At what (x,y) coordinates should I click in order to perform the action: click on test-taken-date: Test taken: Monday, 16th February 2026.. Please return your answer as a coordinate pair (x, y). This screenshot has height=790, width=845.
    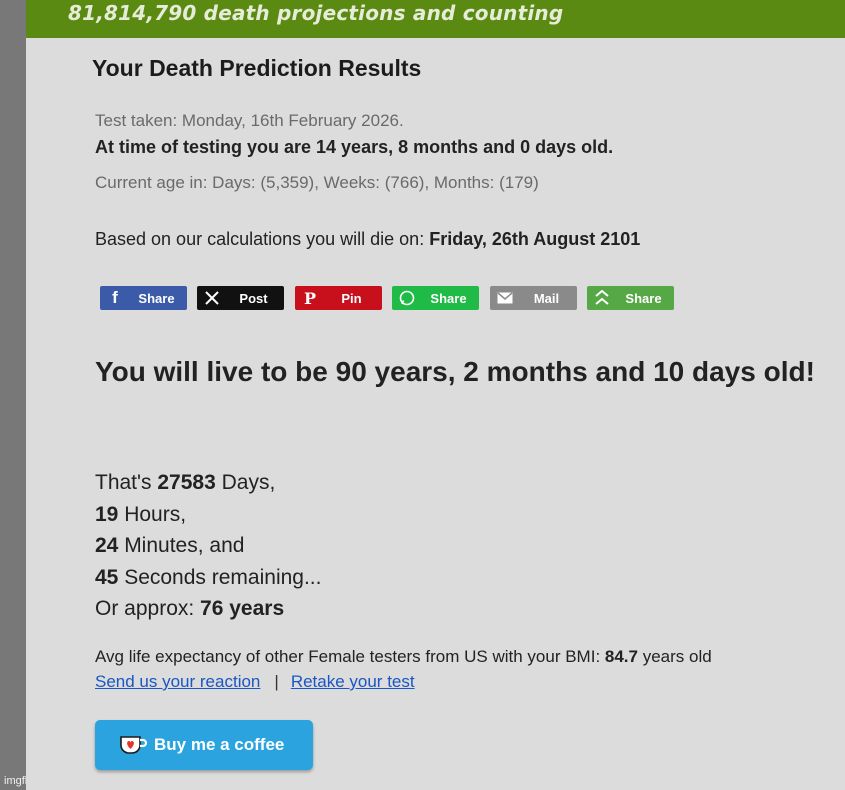
    Looking at the image, I should click on (249, 120).